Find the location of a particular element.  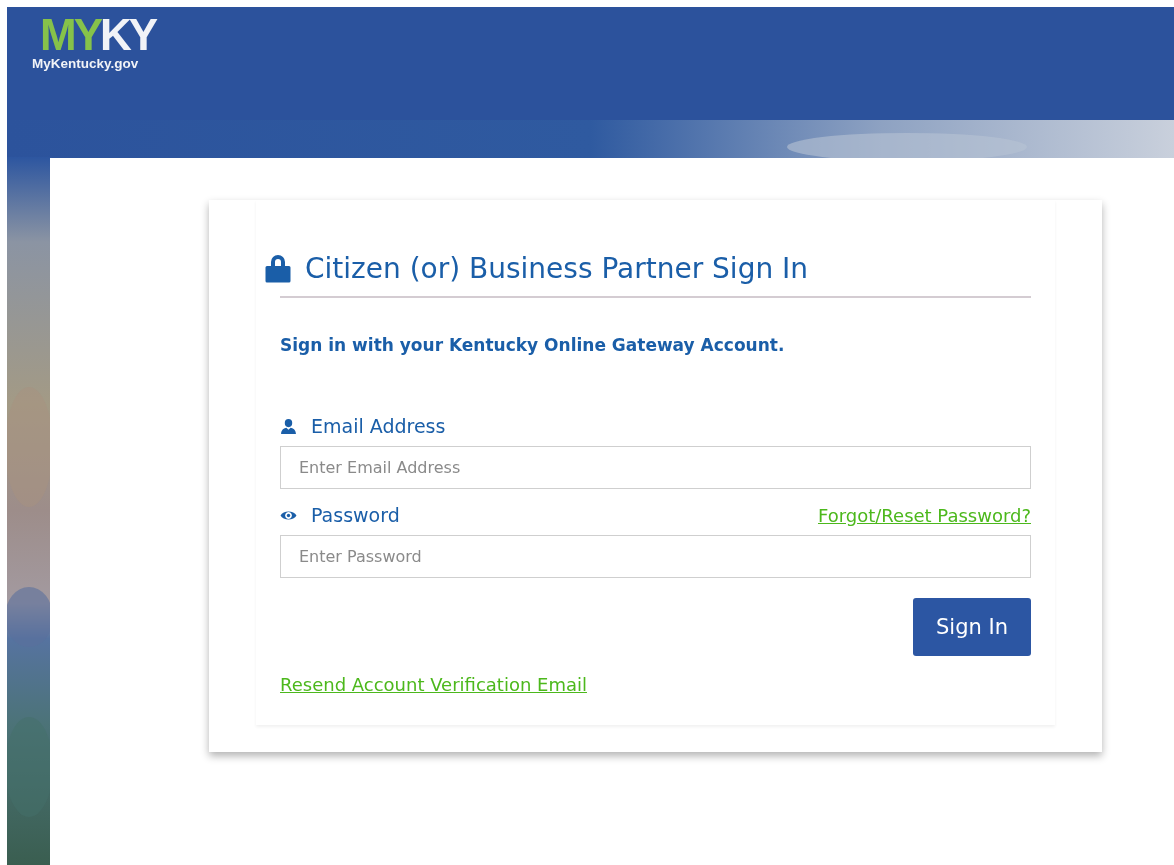

logo-subtitle: MyKentucky.gov is located at coordinates (85, 63).